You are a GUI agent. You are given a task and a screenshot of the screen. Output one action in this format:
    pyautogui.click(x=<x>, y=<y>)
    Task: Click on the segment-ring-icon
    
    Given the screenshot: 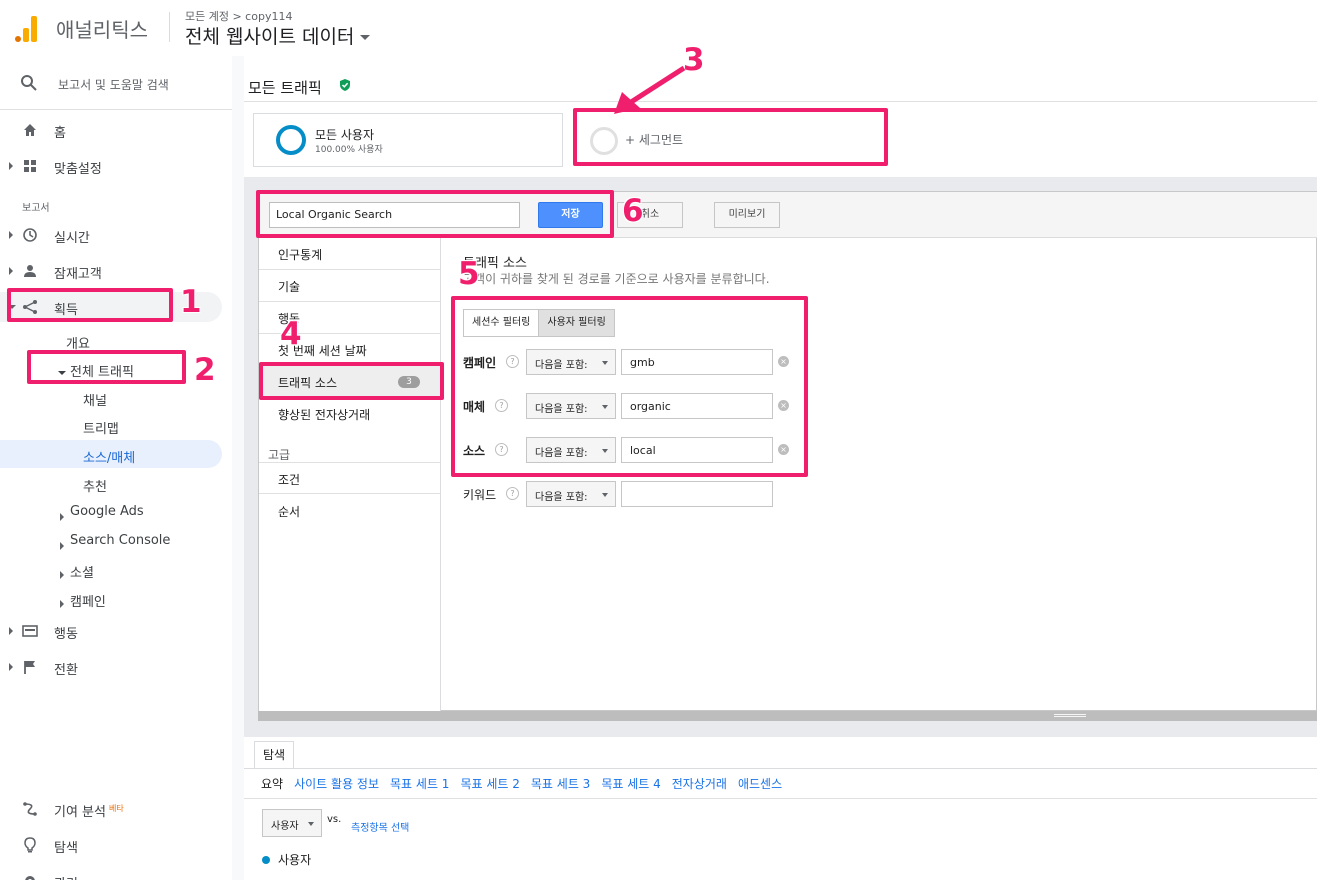 What is the action you would take?
    pyautogui.click(x=291, y=140)
    